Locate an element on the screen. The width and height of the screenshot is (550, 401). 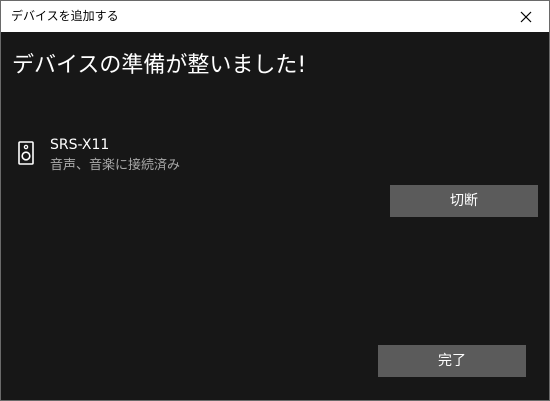
title-bar: デバイスを追加する is located at coordinates (275, 16).